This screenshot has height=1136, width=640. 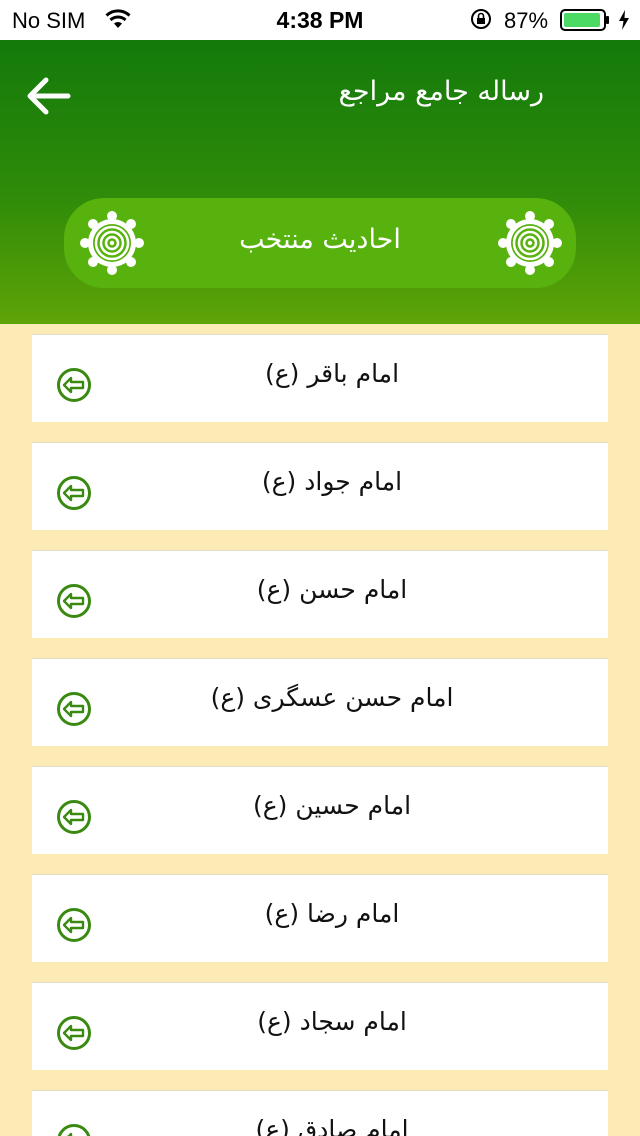 What do you see at coordinates (332, 1021) in the screenshot?
I see `list-item-label: امام سجاد (ع)` at bounding box center [332, 1021].